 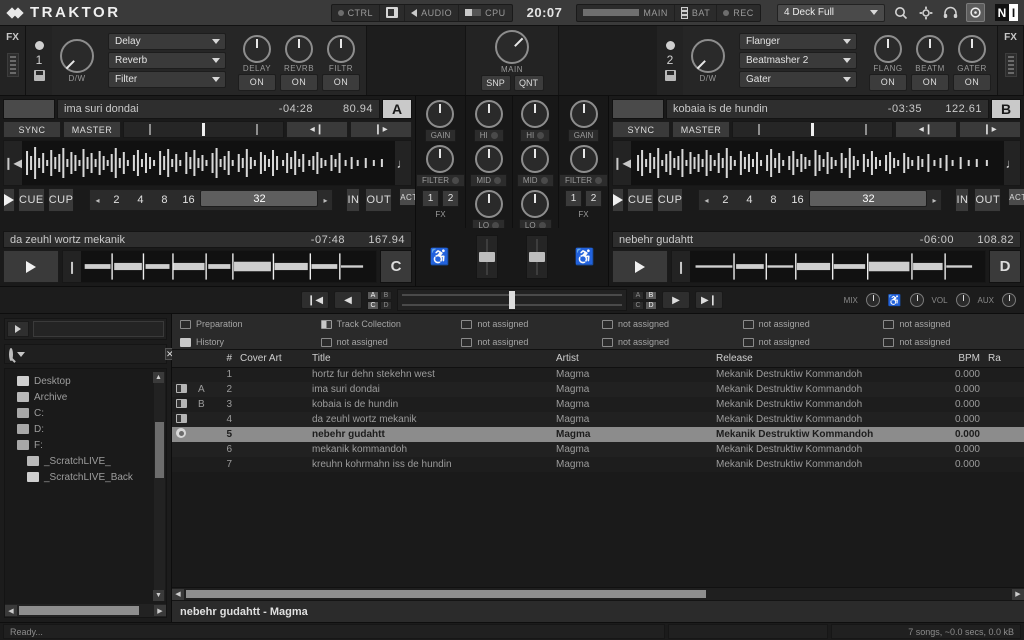 What do you see at coordinates (798, 60) in the screenshot?
I see `fx2-slot-2-select: Beatmasher 2` at bounding box center [798, 60].